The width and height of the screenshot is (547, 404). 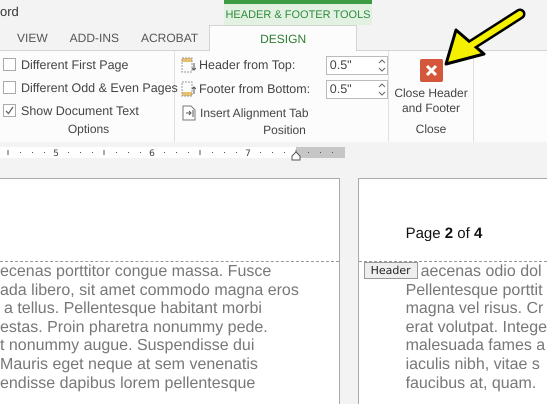 I want to click on header-position-icon, so click(x=188, y=65).